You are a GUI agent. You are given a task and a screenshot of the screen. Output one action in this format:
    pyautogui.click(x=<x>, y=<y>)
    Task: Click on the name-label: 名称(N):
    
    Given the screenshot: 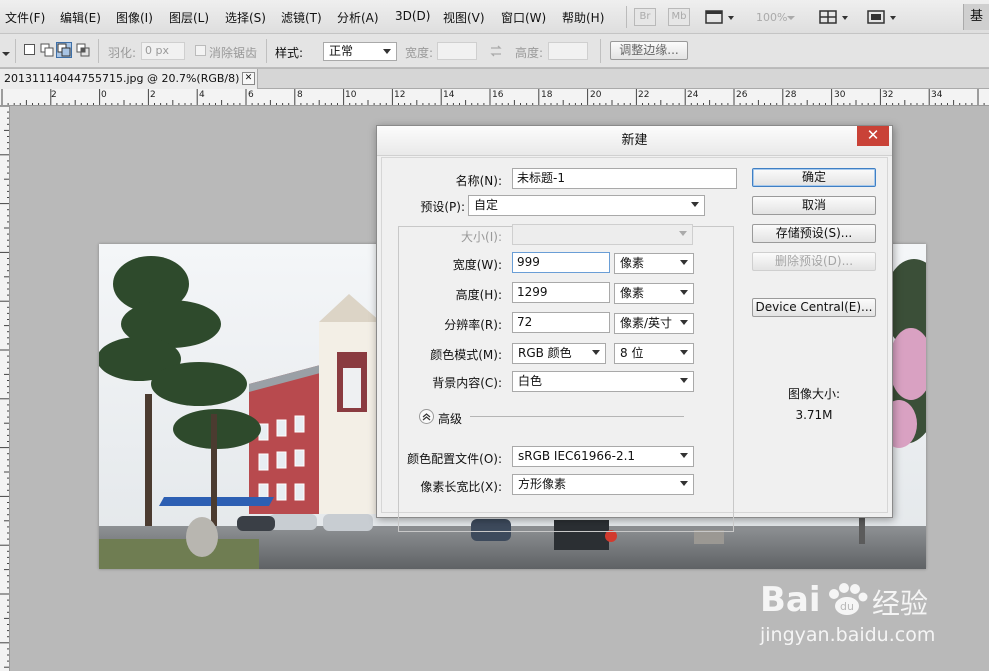 What is the action you would take?
    pyautogui.click(x=478, y=181)
    